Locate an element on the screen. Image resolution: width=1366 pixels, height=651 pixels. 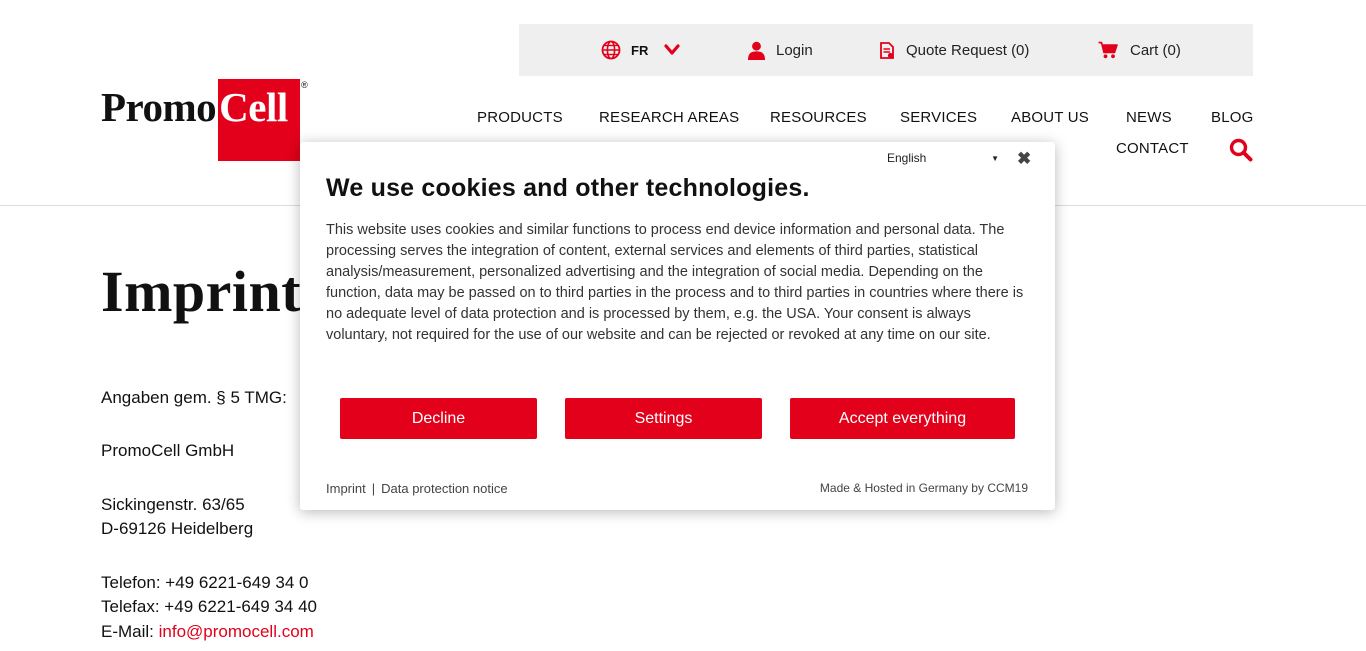
language-switcher: FR is located at coordinates (640, 50).